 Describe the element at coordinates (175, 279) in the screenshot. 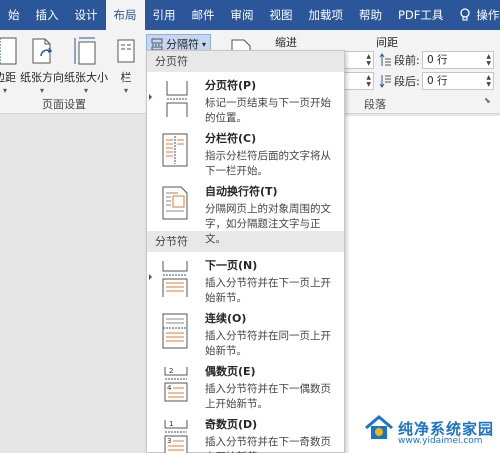

I see `next-page-icon` at that location.